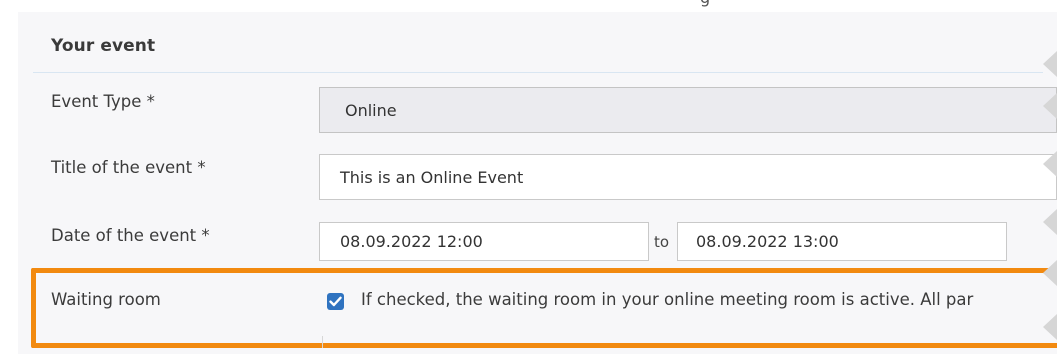  I want to click on event-date-label: Date of the event *, so click(130, 235).